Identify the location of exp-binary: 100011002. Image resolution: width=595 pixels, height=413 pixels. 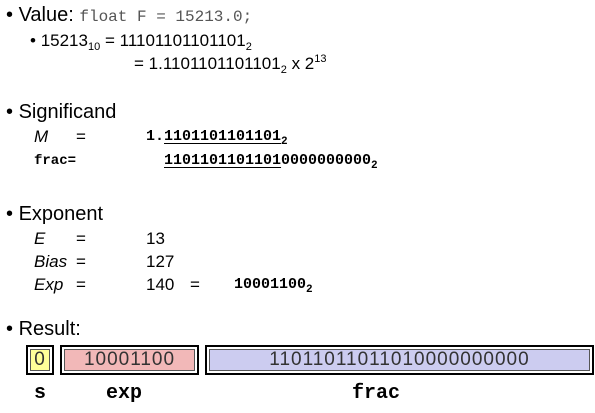
(273, 286).